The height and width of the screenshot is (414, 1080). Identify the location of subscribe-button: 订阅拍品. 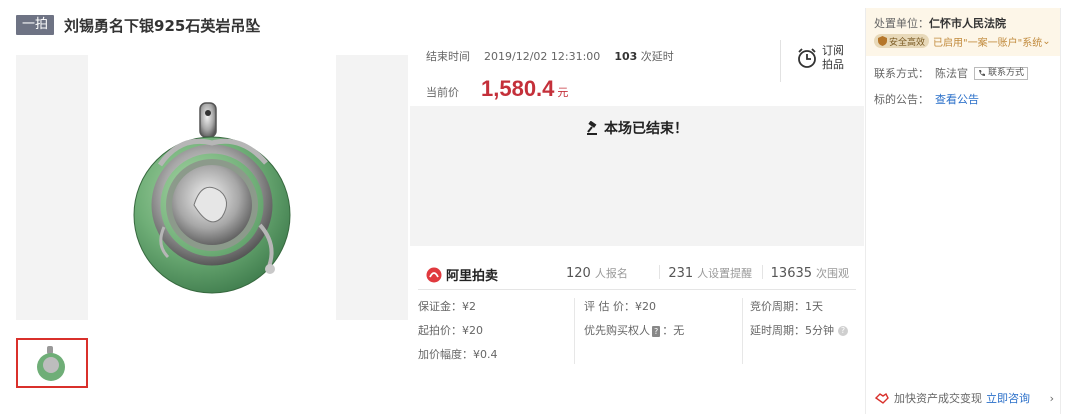
(822, 58).